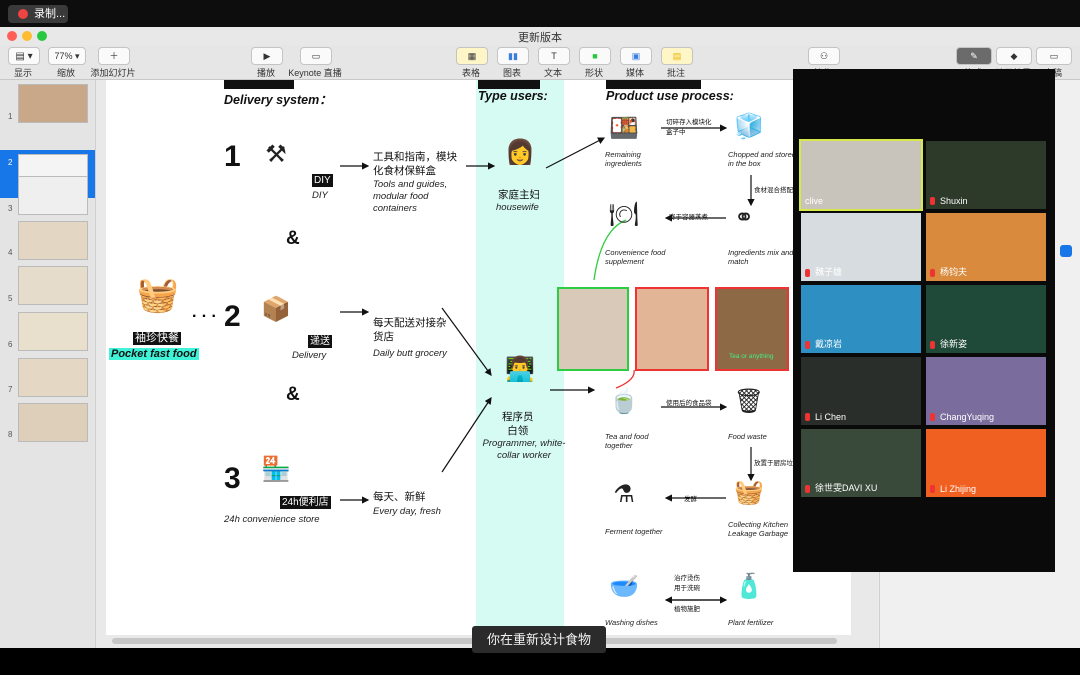 The width and height of the screenshot is (1080, 675). I want to click on text-button: T, so click(554, 56).